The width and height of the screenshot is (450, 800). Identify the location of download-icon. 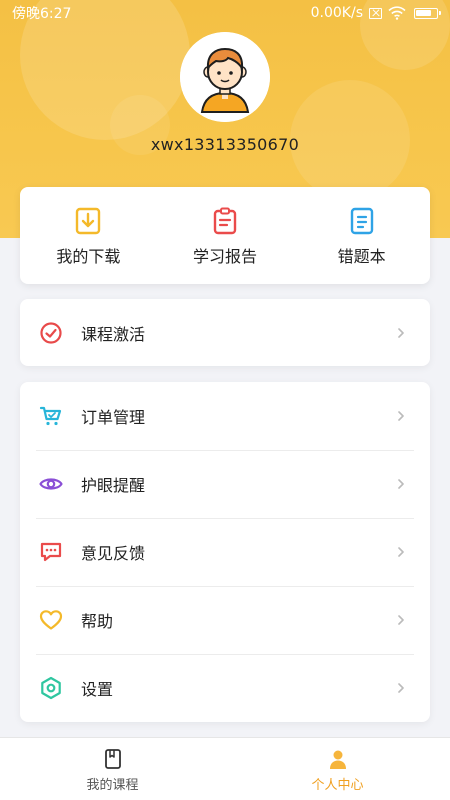
(88, 221).